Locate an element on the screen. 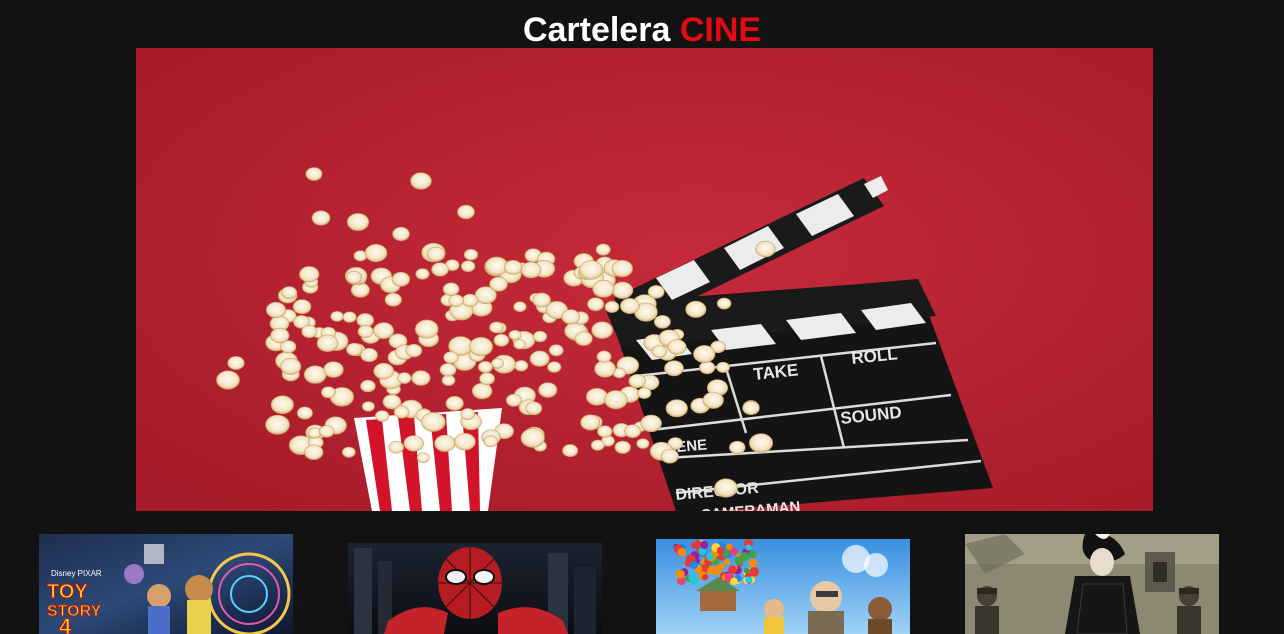  movie-poster-up is located at coordinates (783, 586).